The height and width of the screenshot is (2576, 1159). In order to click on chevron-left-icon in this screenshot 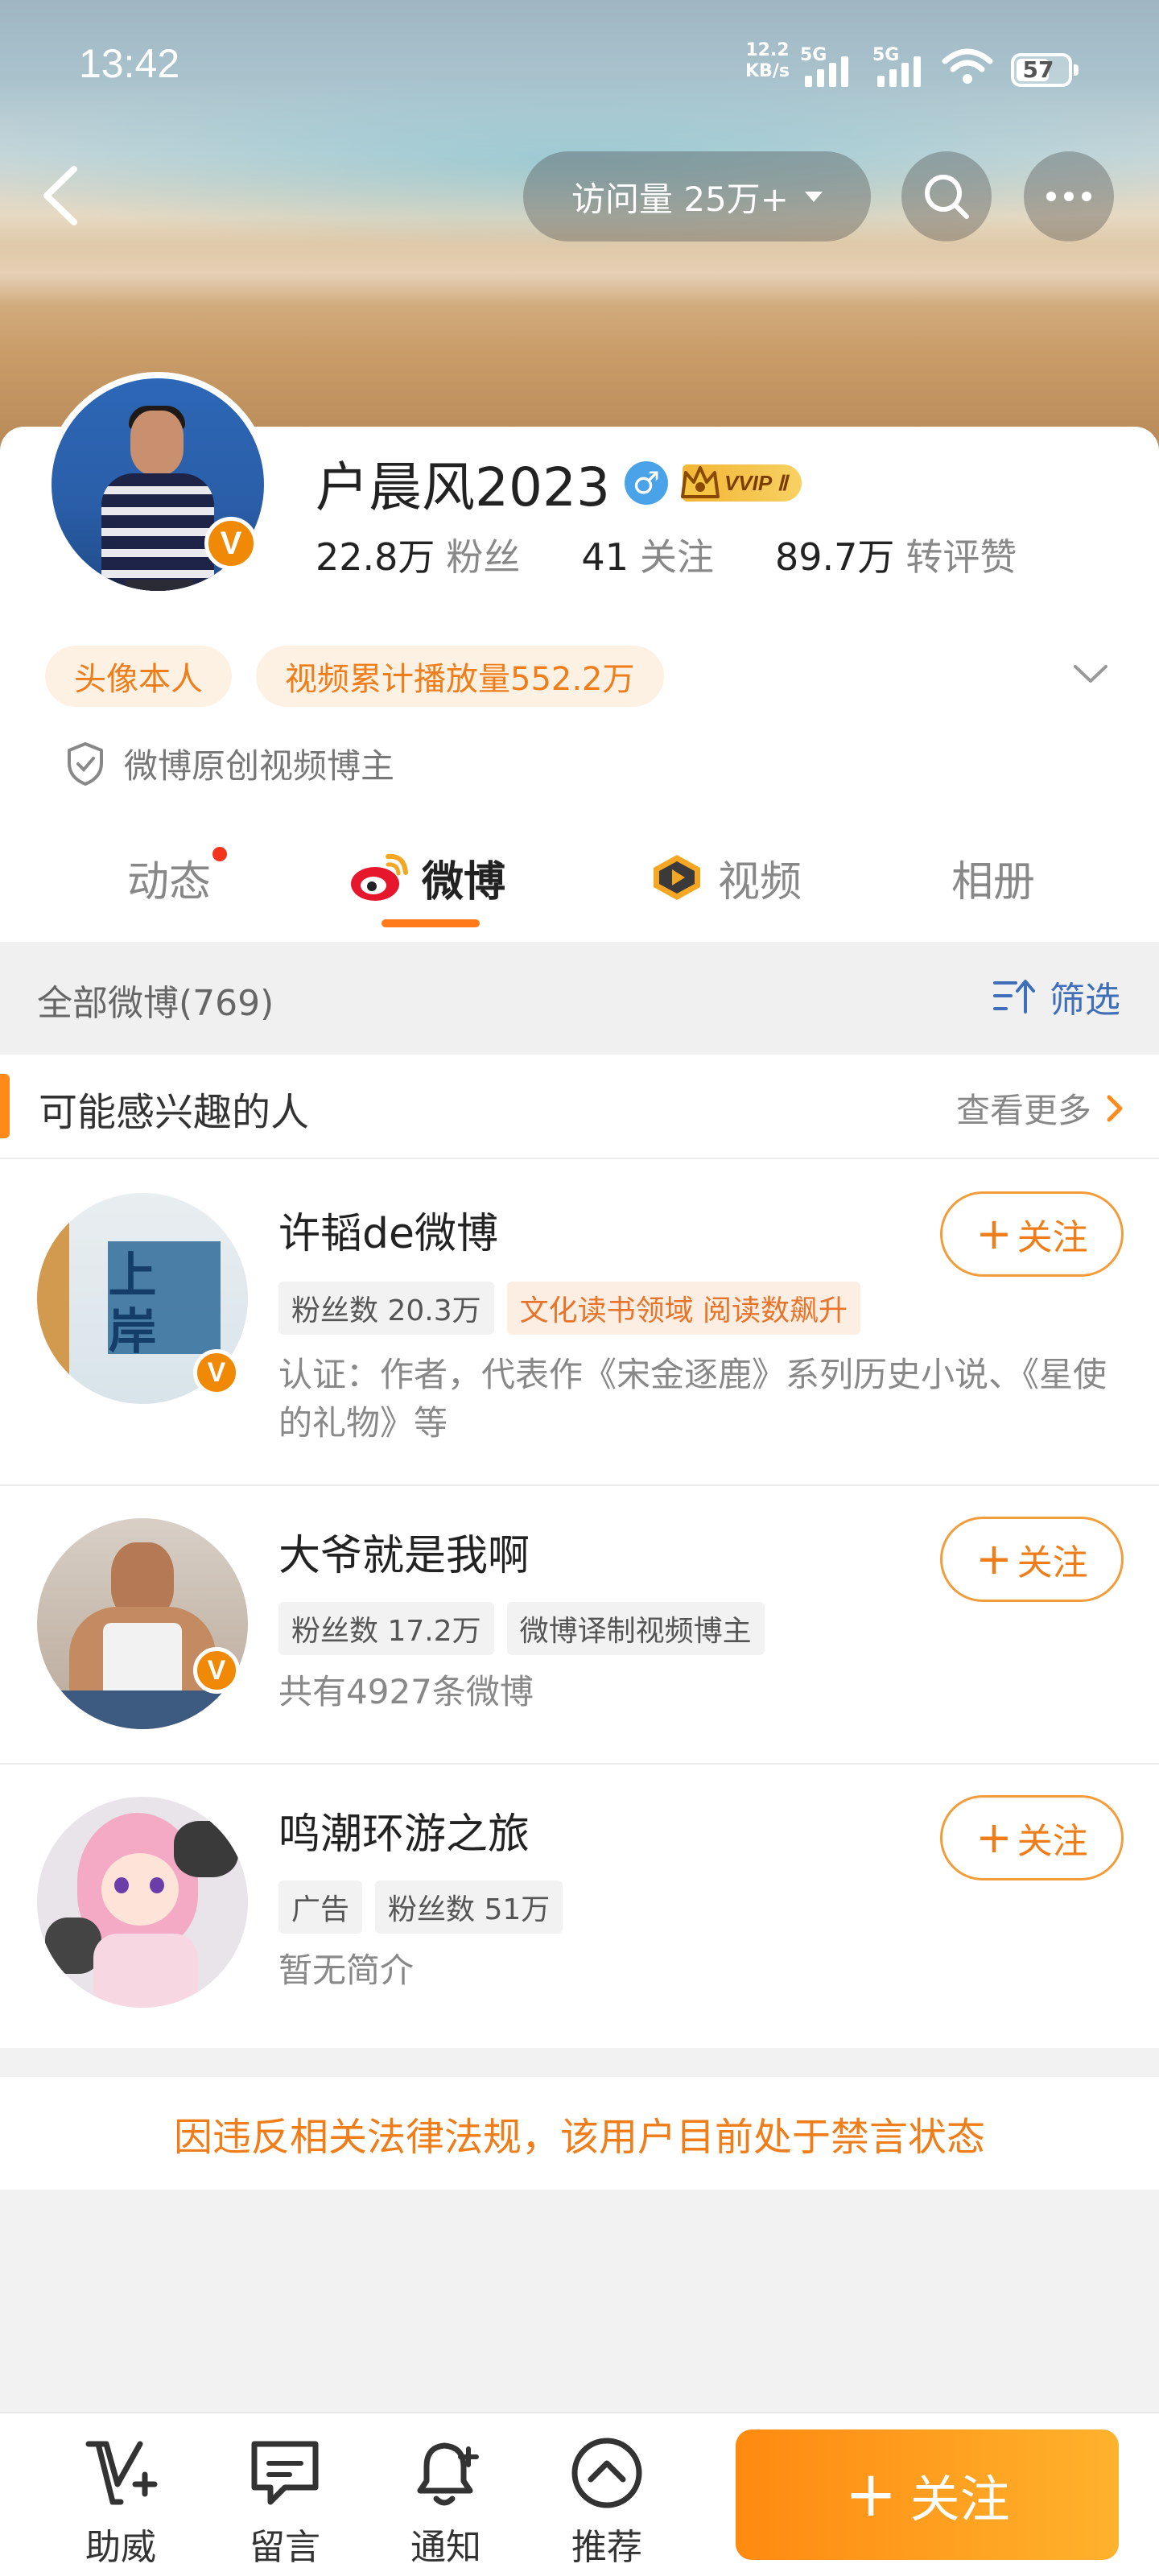, I will do `click(60, 195)`.